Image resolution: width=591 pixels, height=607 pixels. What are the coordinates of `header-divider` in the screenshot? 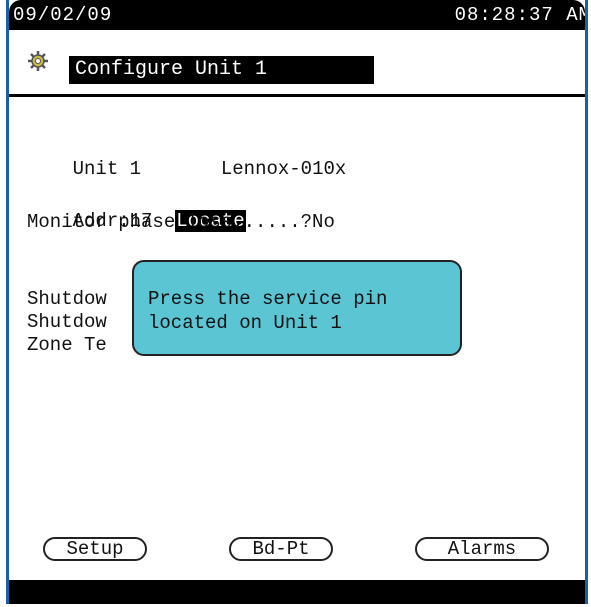 It's located at (297, 95).